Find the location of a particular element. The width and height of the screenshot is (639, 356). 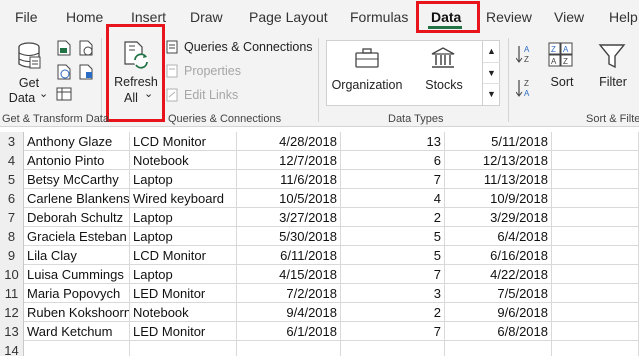

cell-ship-date: 7/5/2018 is located at coordinates (498, 293).